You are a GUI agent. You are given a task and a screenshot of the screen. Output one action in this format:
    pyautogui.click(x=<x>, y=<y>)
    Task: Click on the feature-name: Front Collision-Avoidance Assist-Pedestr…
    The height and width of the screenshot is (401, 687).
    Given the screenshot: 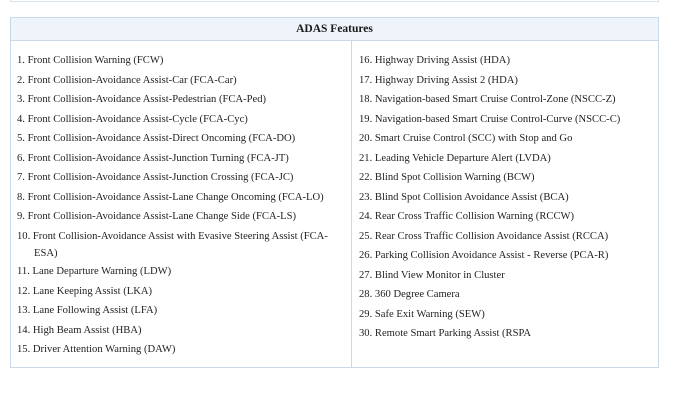 What is the action you would take?
    pyautogui.click(x=147, y=99)
    